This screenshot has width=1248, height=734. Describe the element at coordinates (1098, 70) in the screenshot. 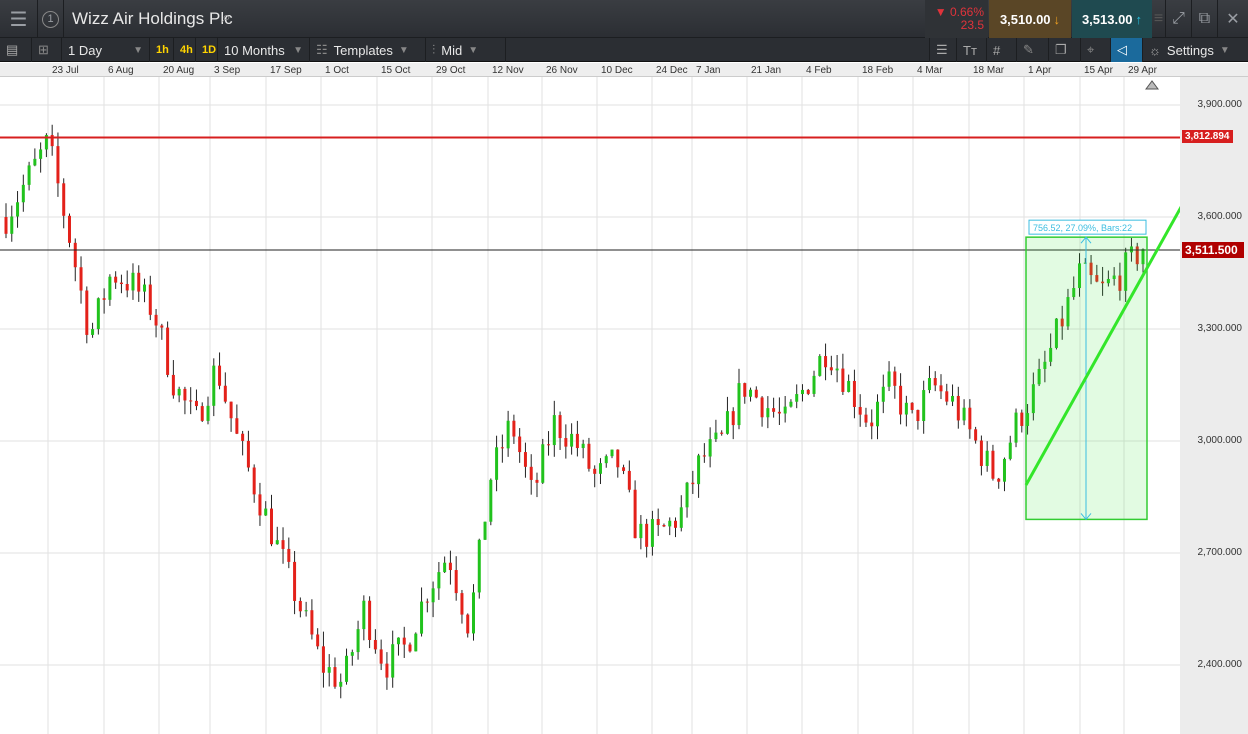

I see `date-tick: 15 Apr` at that location.